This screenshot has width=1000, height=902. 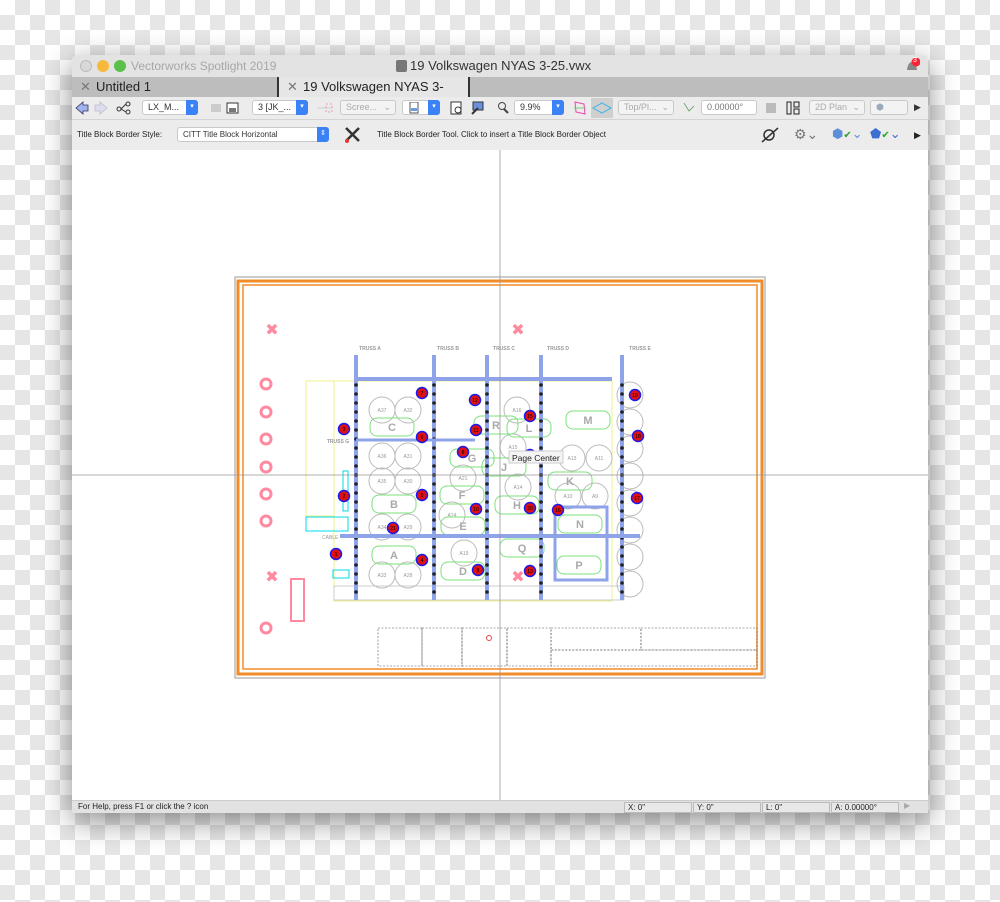 I want to click on top-plan-view-button, so click(x=602, y=108).